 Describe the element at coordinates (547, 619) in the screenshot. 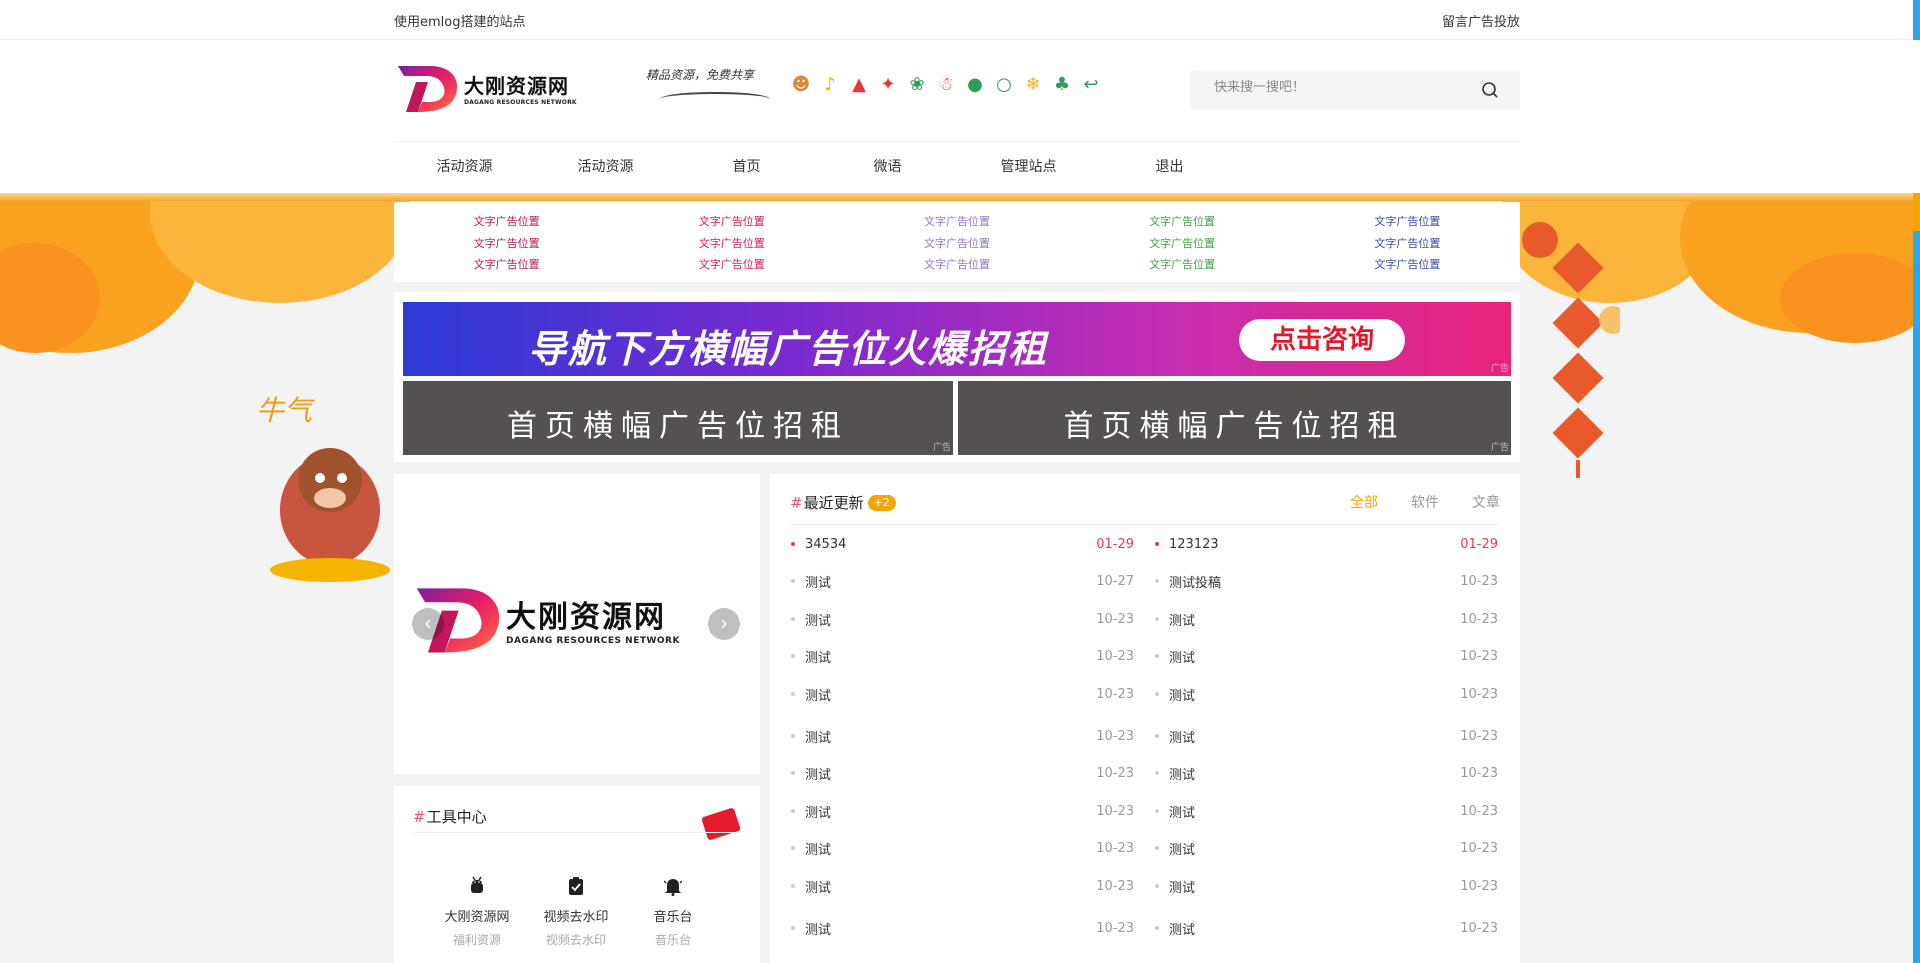

I see `carousel-slide-logo: 大刚资源网 DAGANG RESOURCES NETWORK` at that location.